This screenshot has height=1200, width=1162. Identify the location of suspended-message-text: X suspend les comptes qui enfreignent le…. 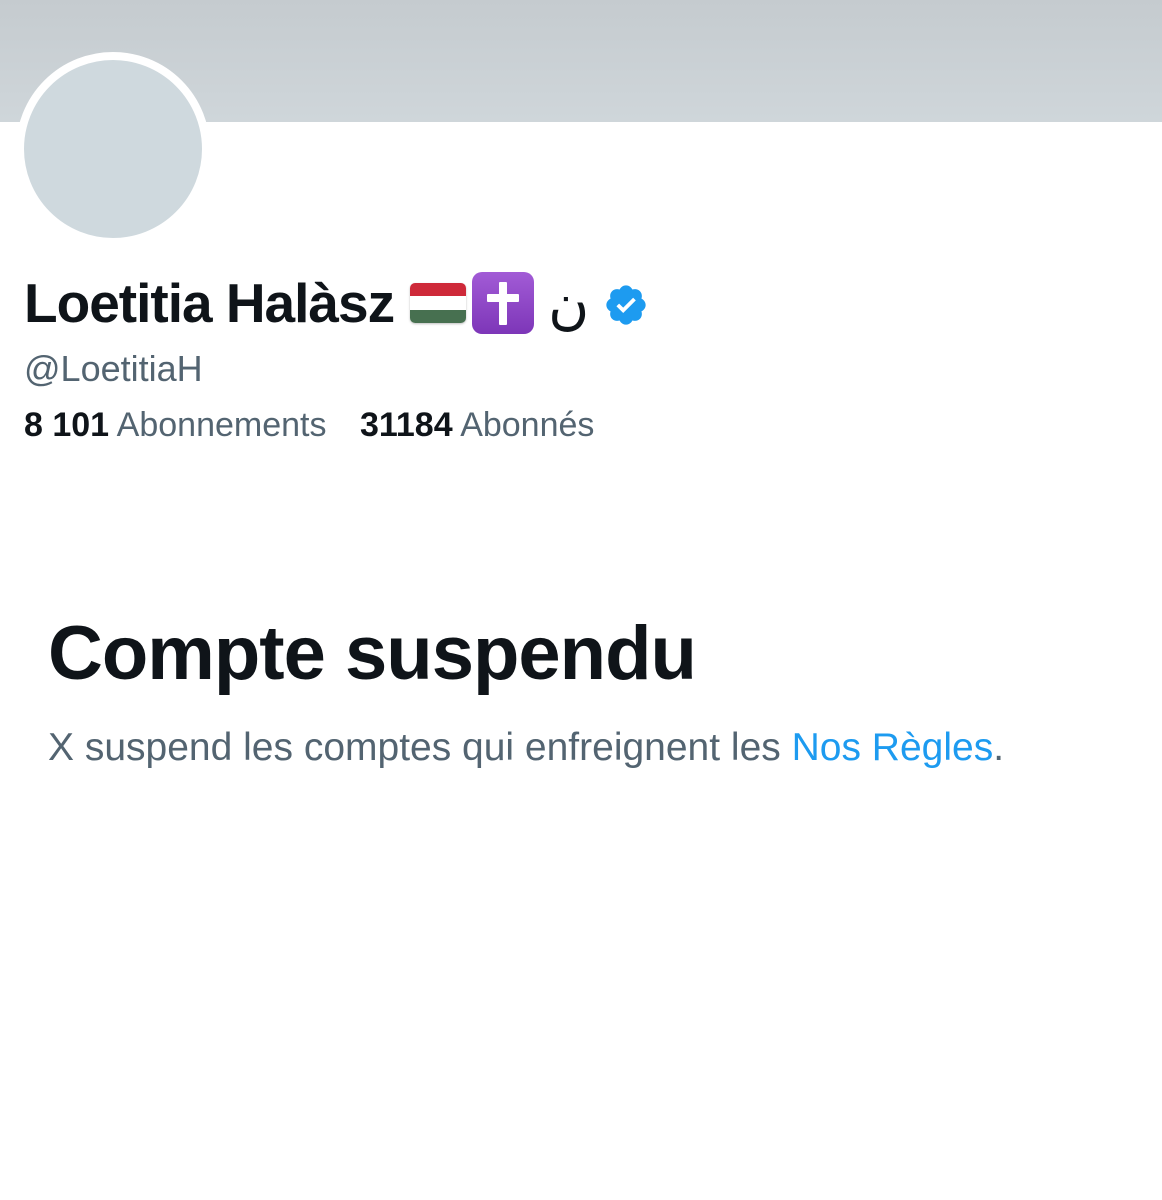
(420, 747).